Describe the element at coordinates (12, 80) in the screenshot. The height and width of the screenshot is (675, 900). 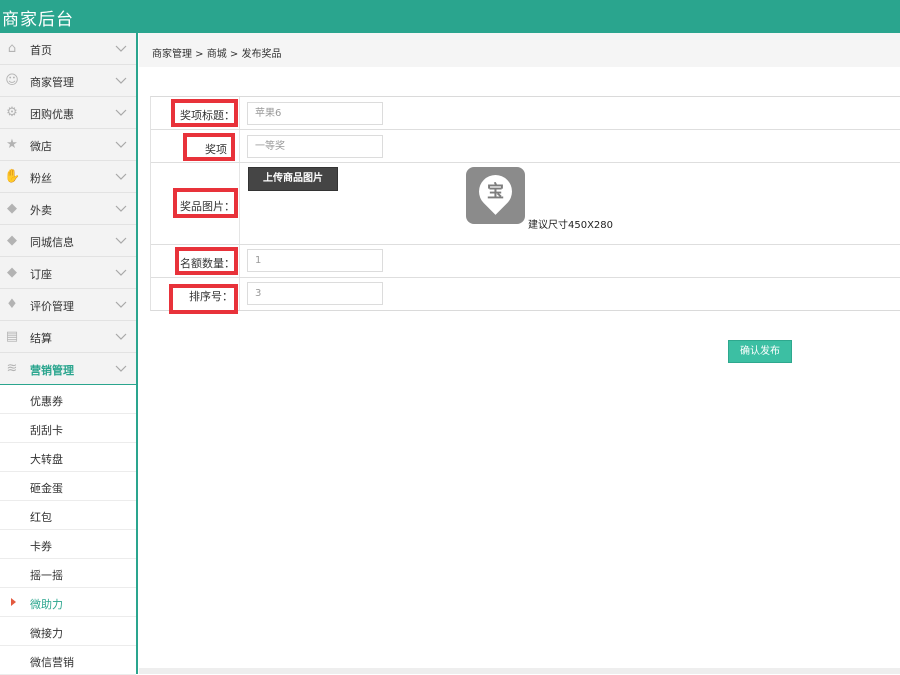
I see `user-icon: ☺` at that location.